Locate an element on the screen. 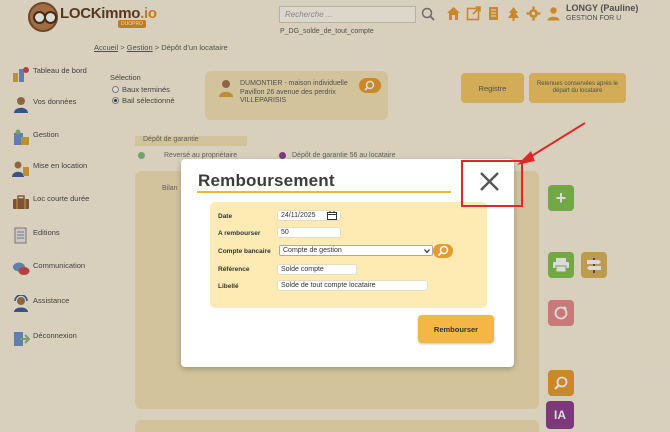 The width and height of the screenshot is (670, 432). date-label: Date is located at coordinates (225, 216).